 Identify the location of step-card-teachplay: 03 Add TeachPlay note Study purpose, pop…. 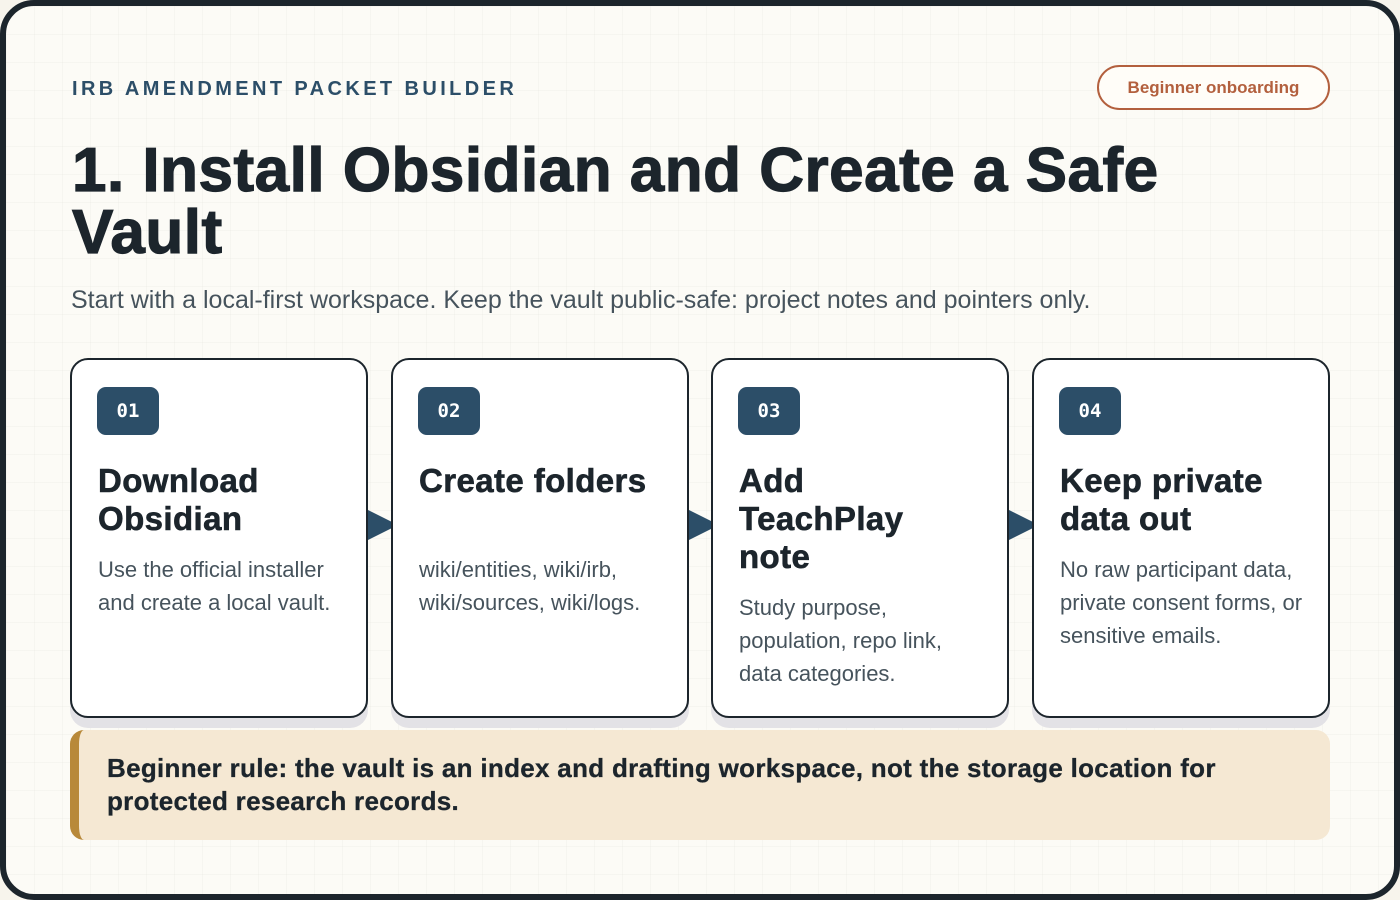
(860, 538).